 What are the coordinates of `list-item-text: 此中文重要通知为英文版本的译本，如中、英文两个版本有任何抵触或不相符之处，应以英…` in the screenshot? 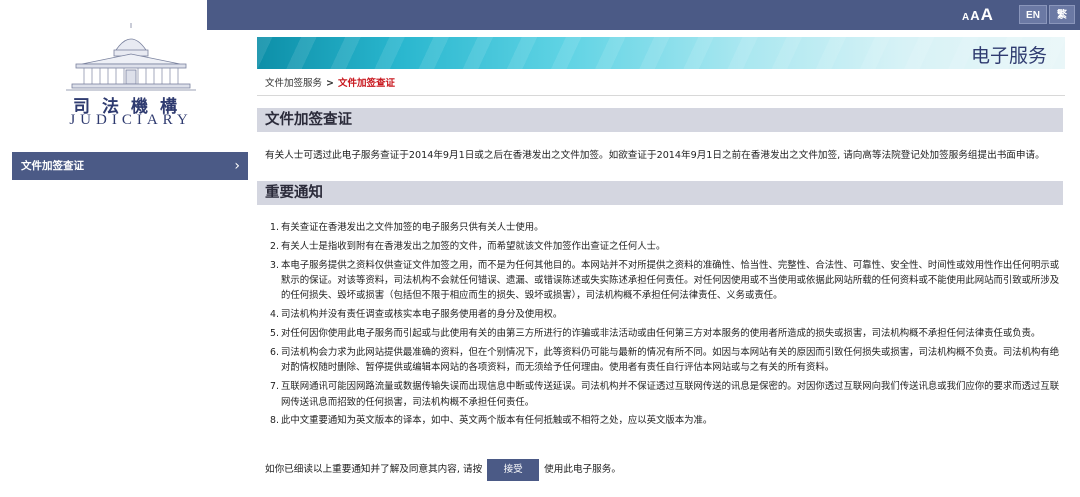 It's located at (497, 421).